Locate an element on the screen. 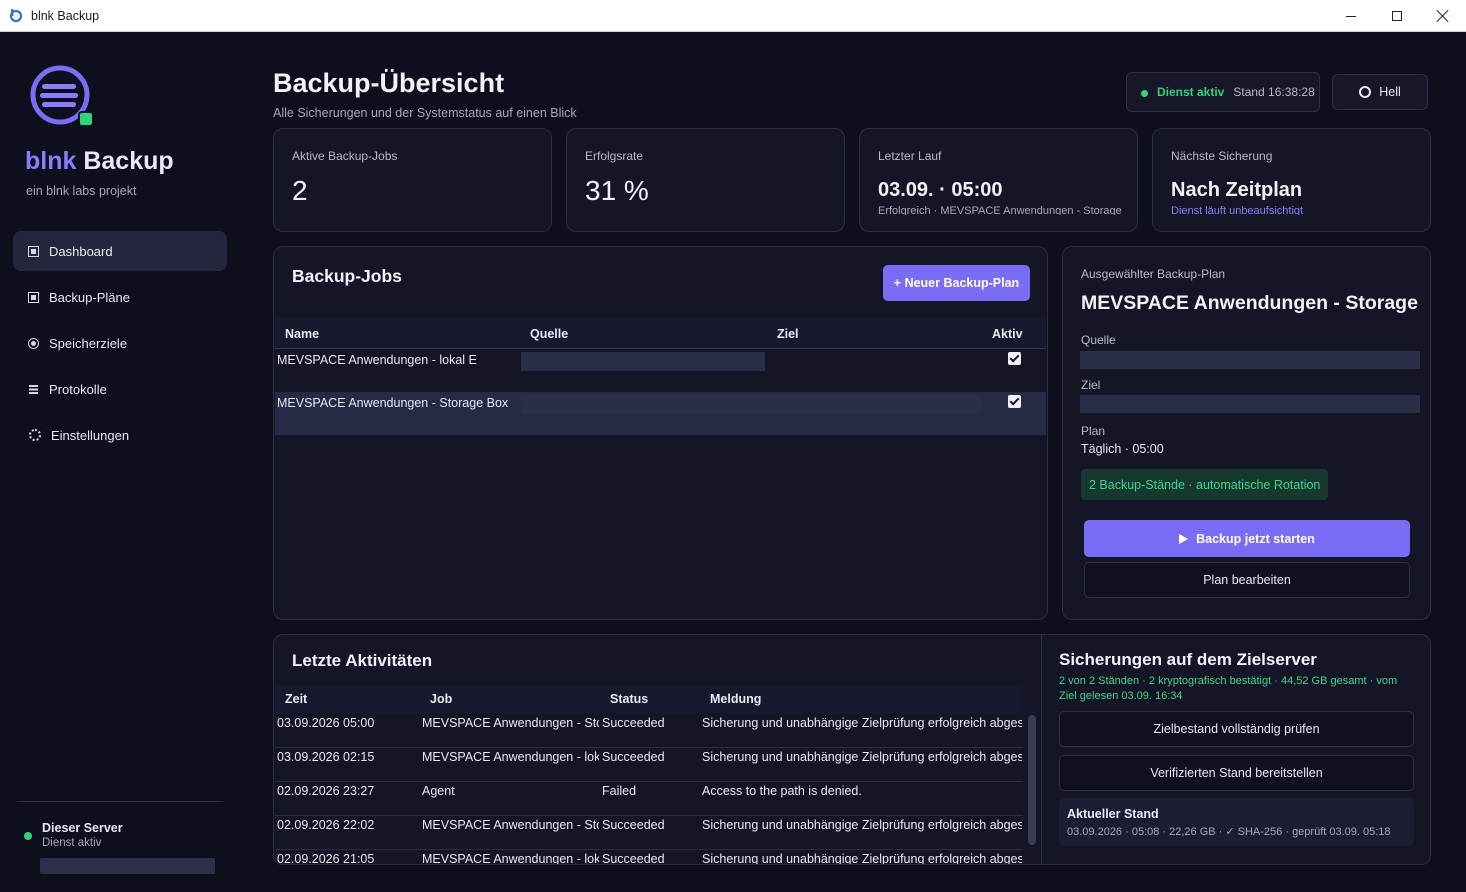 The height and width of the screenshot is (892, 1466). sidebar-divider is located at coordinates (120, 801).